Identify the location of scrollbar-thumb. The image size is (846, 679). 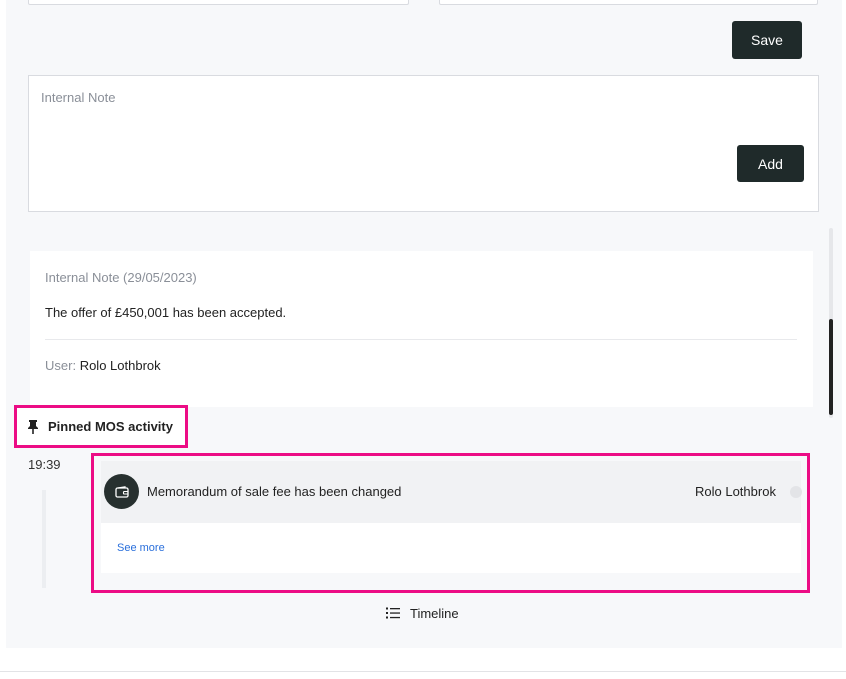
(831, 367).